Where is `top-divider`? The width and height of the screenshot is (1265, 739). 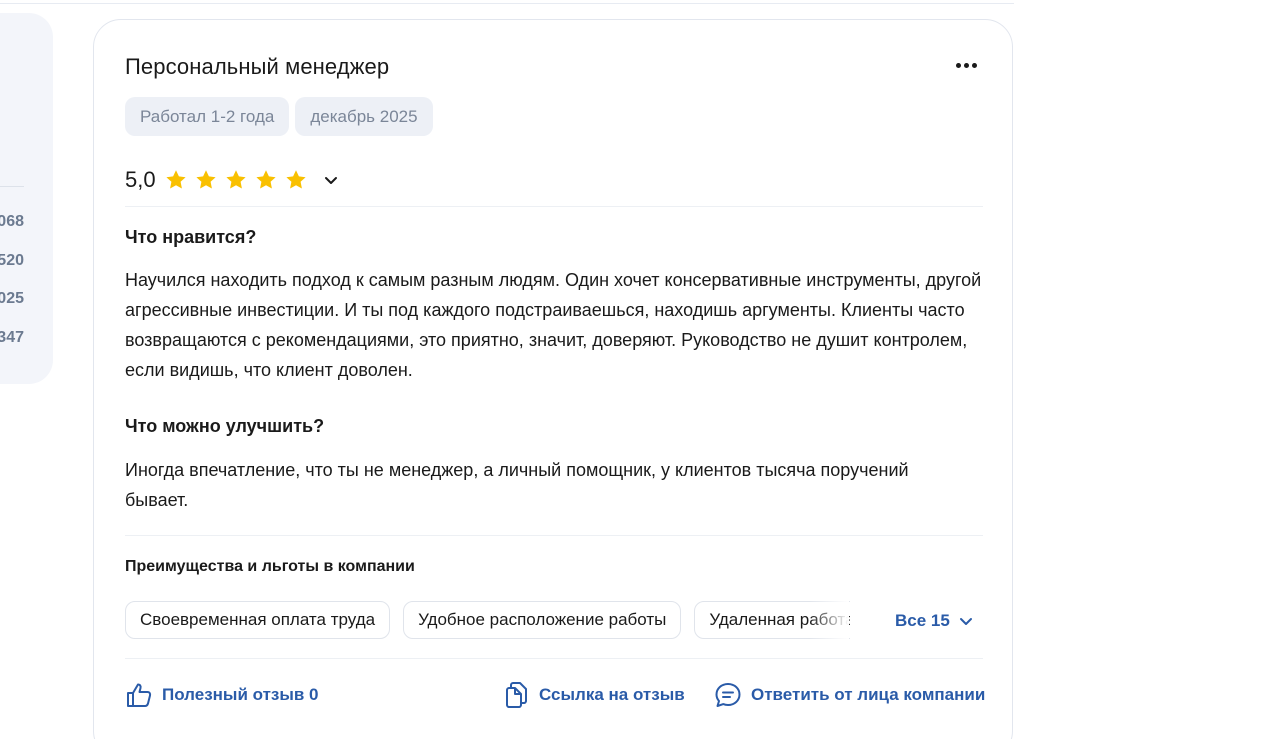
top-divider is located at coordinates (507, 3).